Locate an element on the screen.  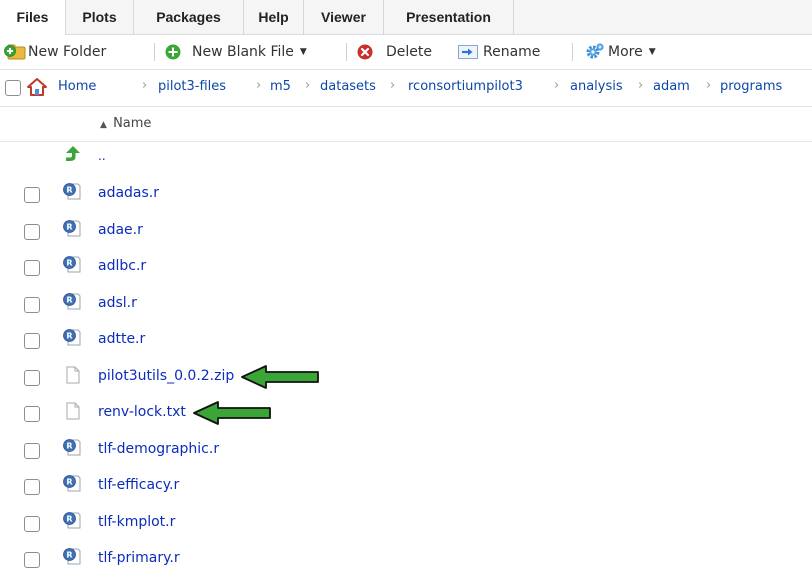
breadcrumb-m5: m5 is located at coordinates (280, 86).